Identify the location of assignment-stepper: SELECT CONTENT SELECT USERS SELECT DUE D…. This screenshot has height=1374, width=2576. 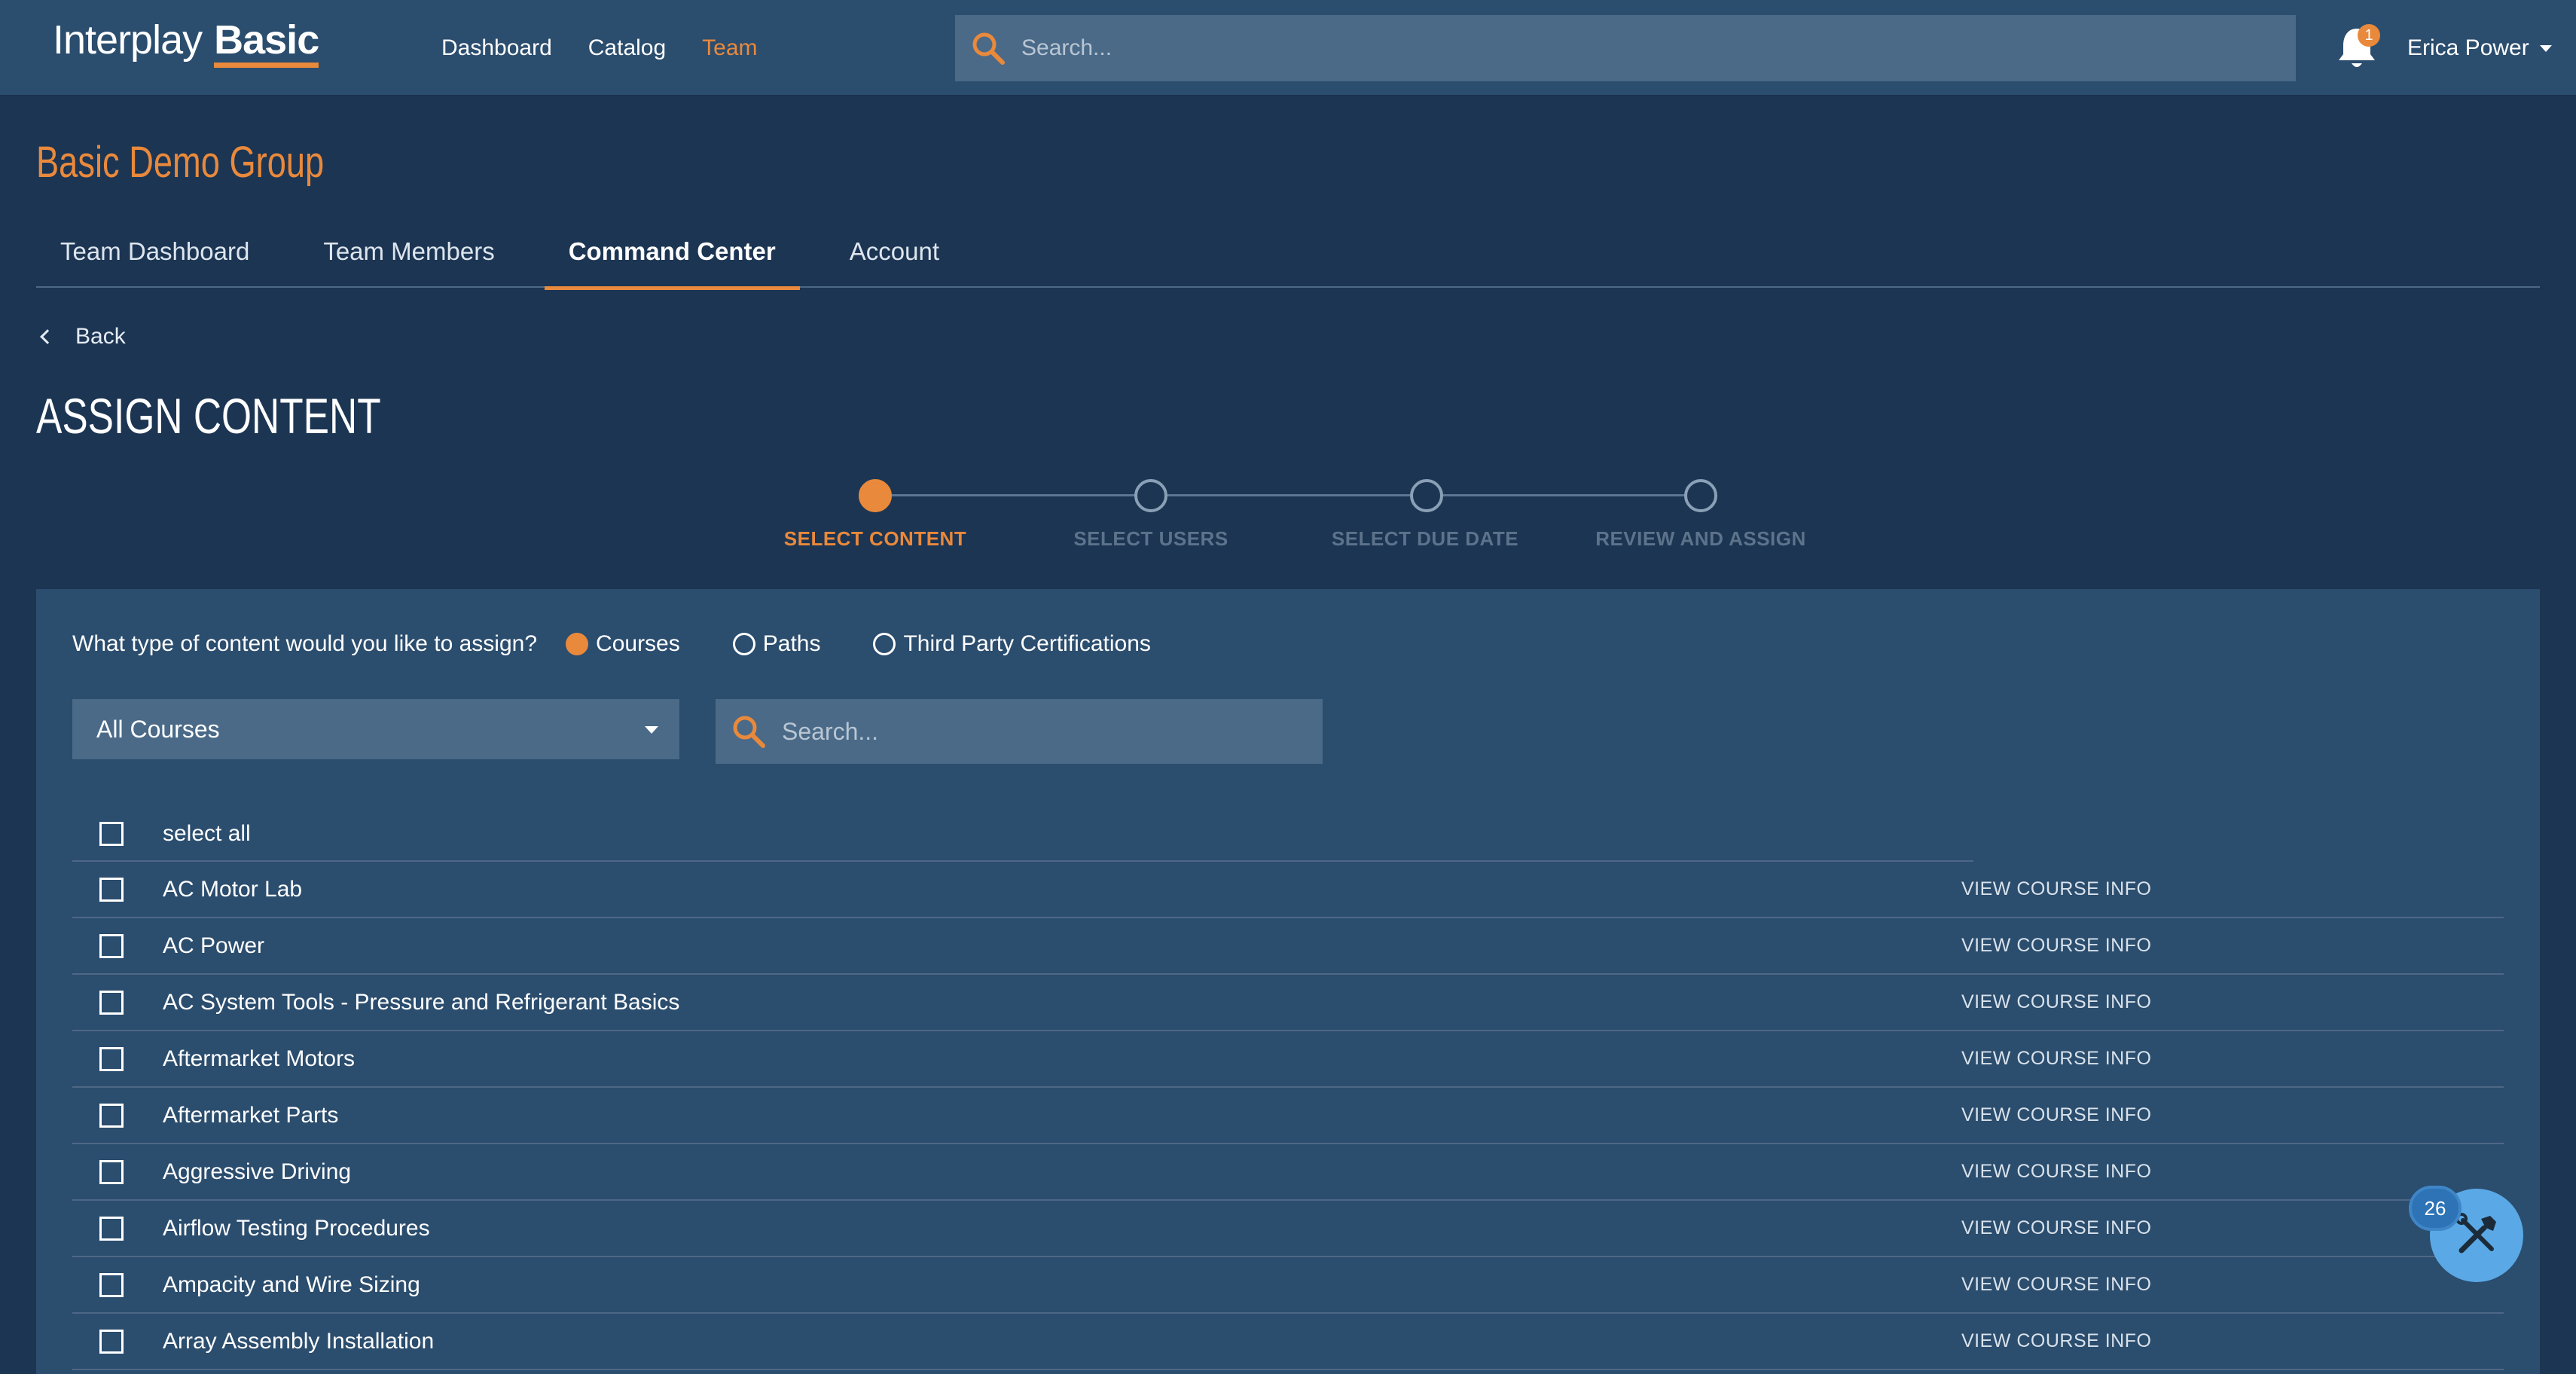
(1288, 516).